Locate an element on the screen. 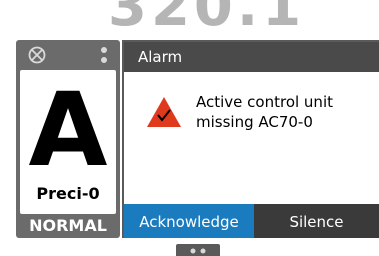 Image resolution: width=379 pixels, height=256 pixels. heading-readout: 320.1 is located at coordinates (207, 19).